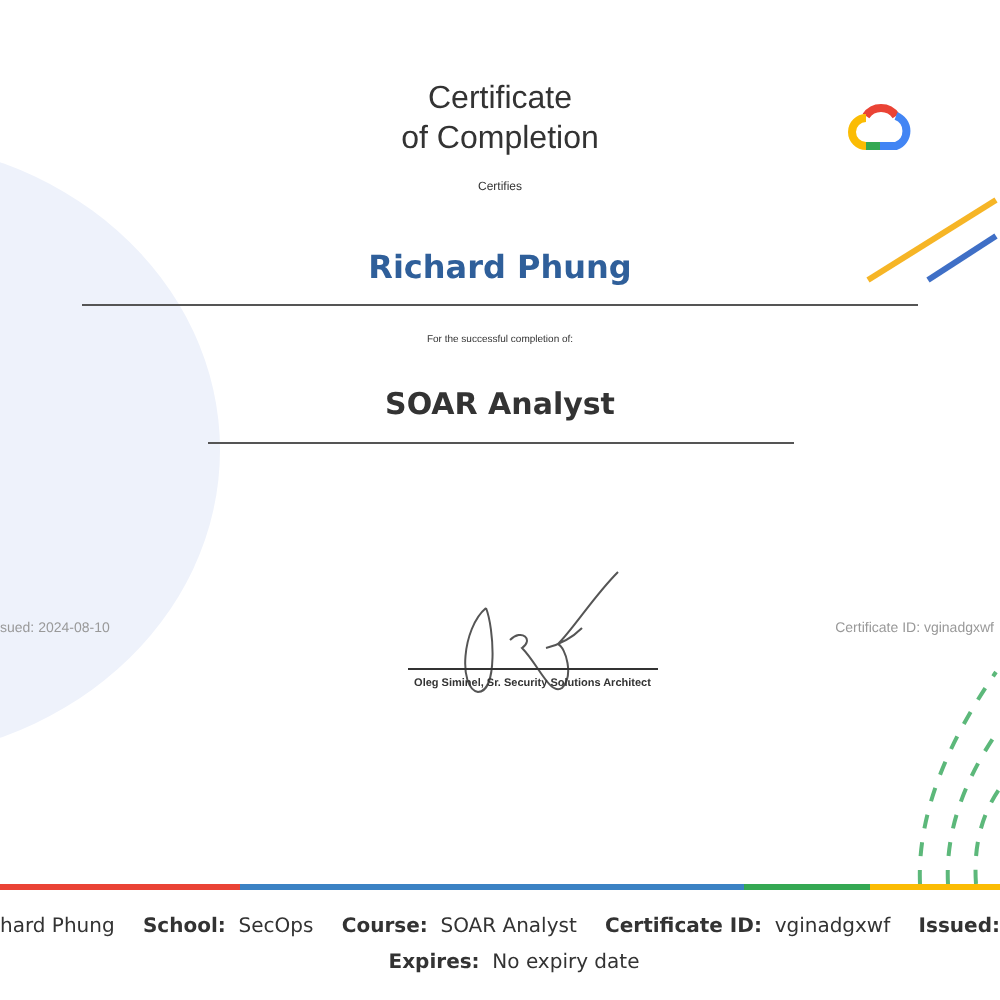 The width and height of the screenshot is (1000, 1000). What do you see at coordinates (514, 963) in the screenshot?
I see `expires-text: Expires: No expiry date` at bounding box center [514, 963].